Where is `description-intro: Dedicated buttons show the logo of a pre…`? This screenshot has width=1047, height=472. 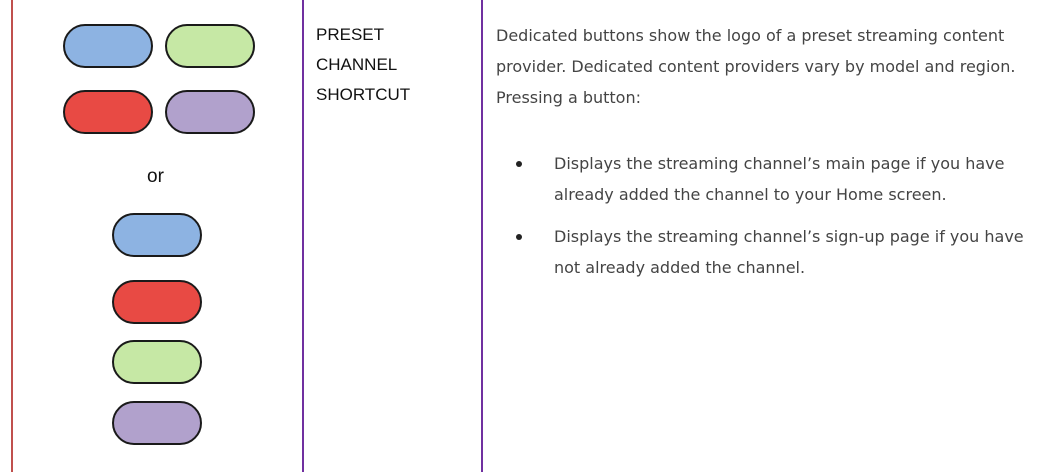 description-intro: Dedicated buttons show the logo of a pre… is located at coordinates (756, 66).